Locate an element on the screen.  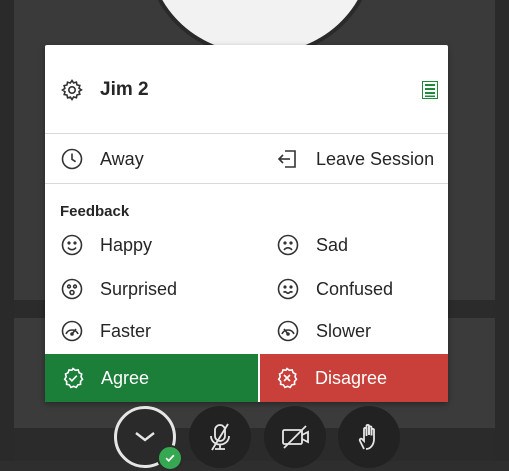
sad-label: Sad is located at coordinates (332, 244).